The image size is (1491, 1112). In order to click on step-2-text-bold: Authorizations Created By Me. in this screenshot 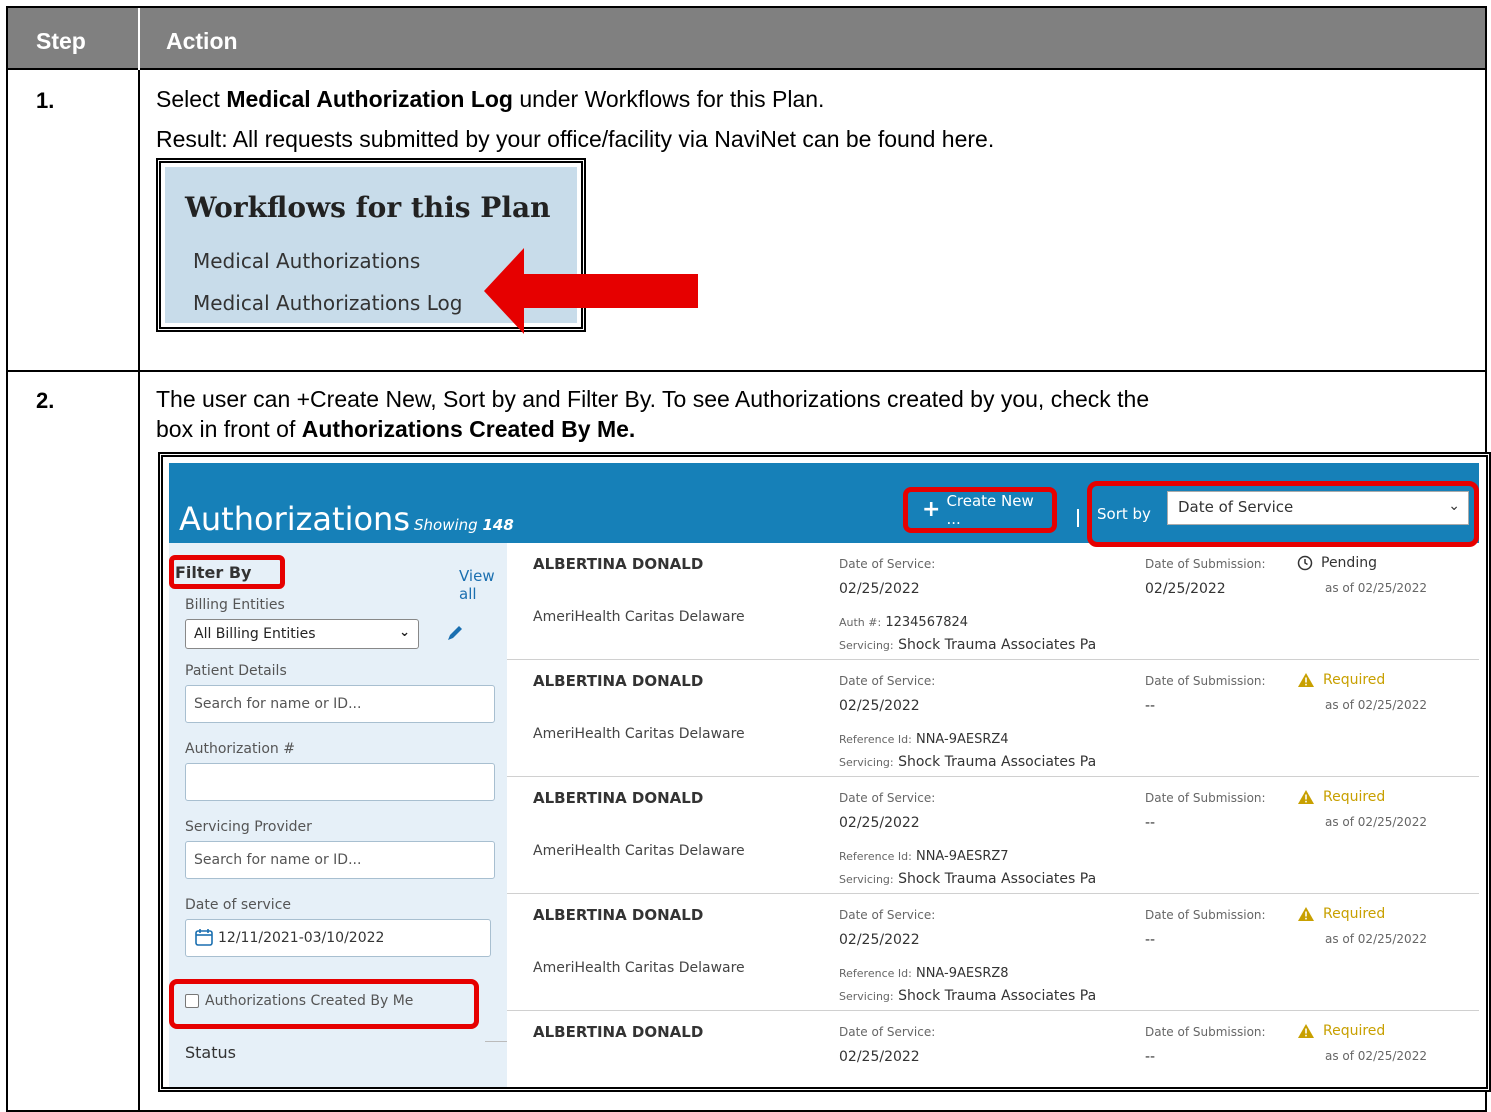, I will do `click(468, 429)`.